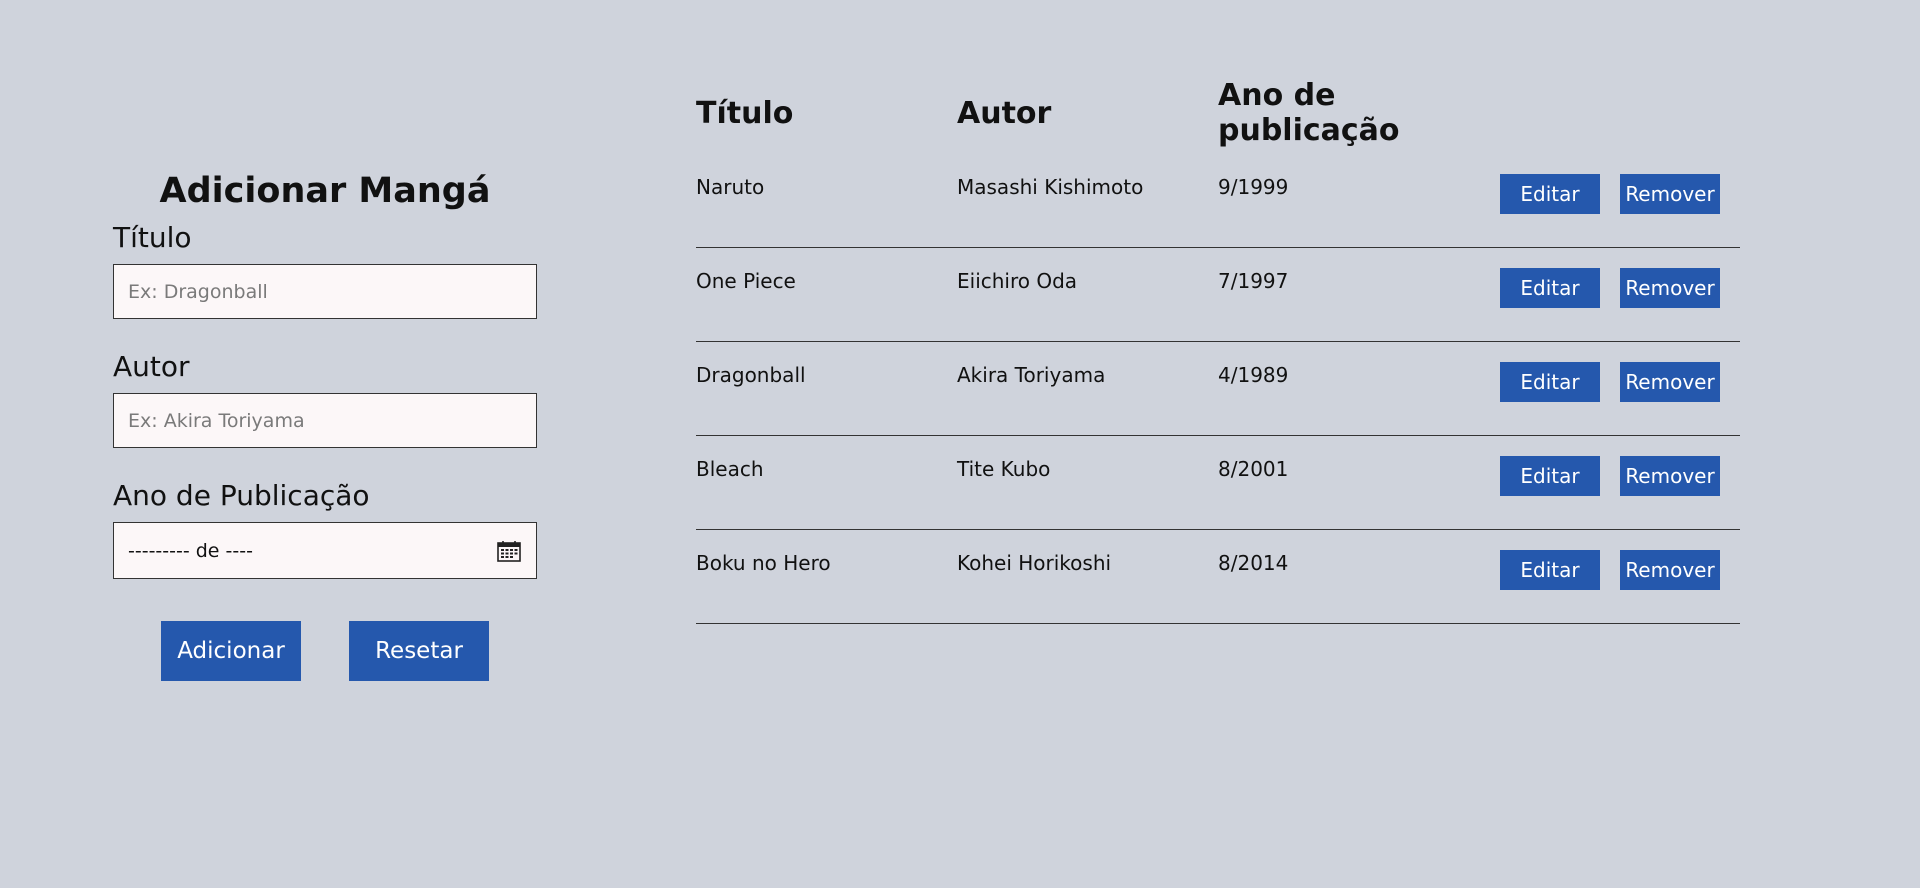  I want to click on header-year: Ano de publicação, so click(1309, 113).